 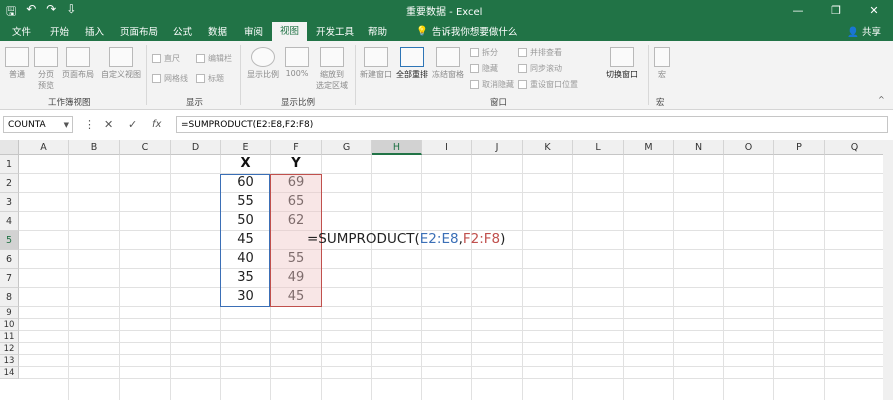 I want to click on column-header-m: M, so click(x=649, y=147).